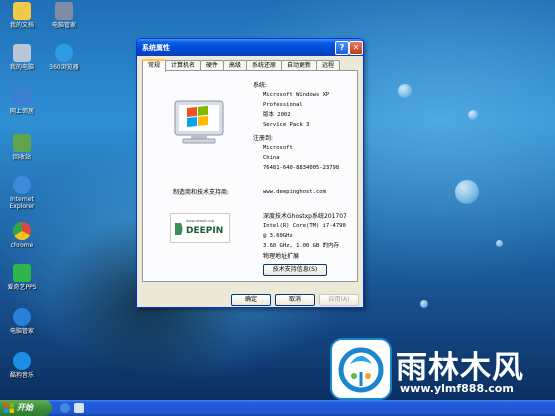 This screenshot has height=416, width=555. Describe the element at coordinates (22, 53) in the screenshot. I see `my-computer-icon` at that location.